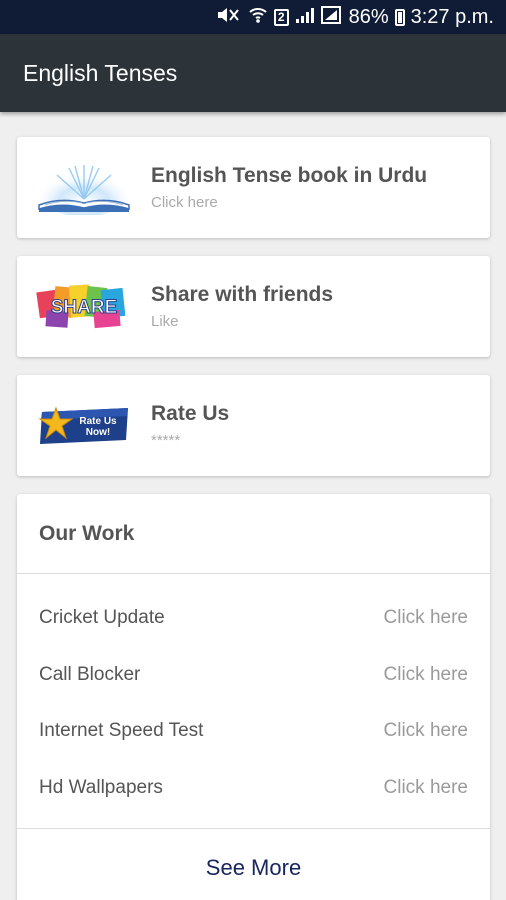 Image resolution: width=506 pixels, height=900 pixels. Describe the element at coordinates (368, 16) in the screenshot. I see `battery-percent: 86%` at that location.